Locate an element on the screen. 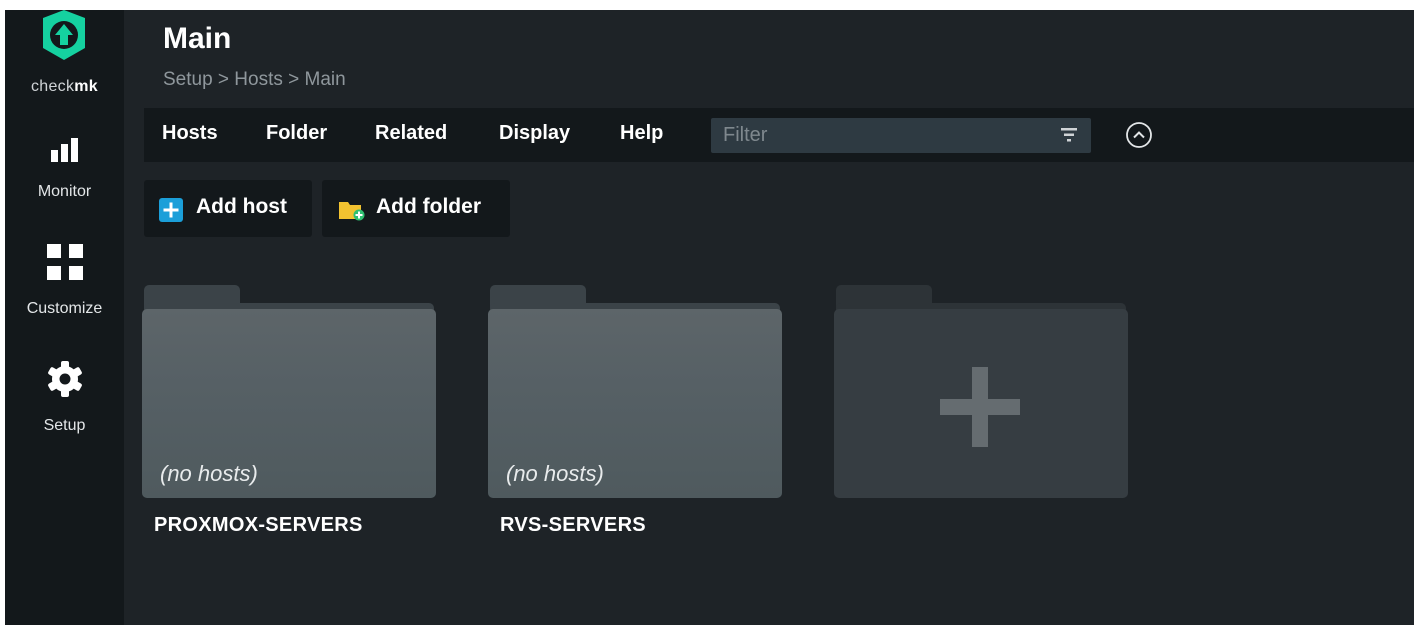  add-host-button: Add host is located at coordinates (228, 208).